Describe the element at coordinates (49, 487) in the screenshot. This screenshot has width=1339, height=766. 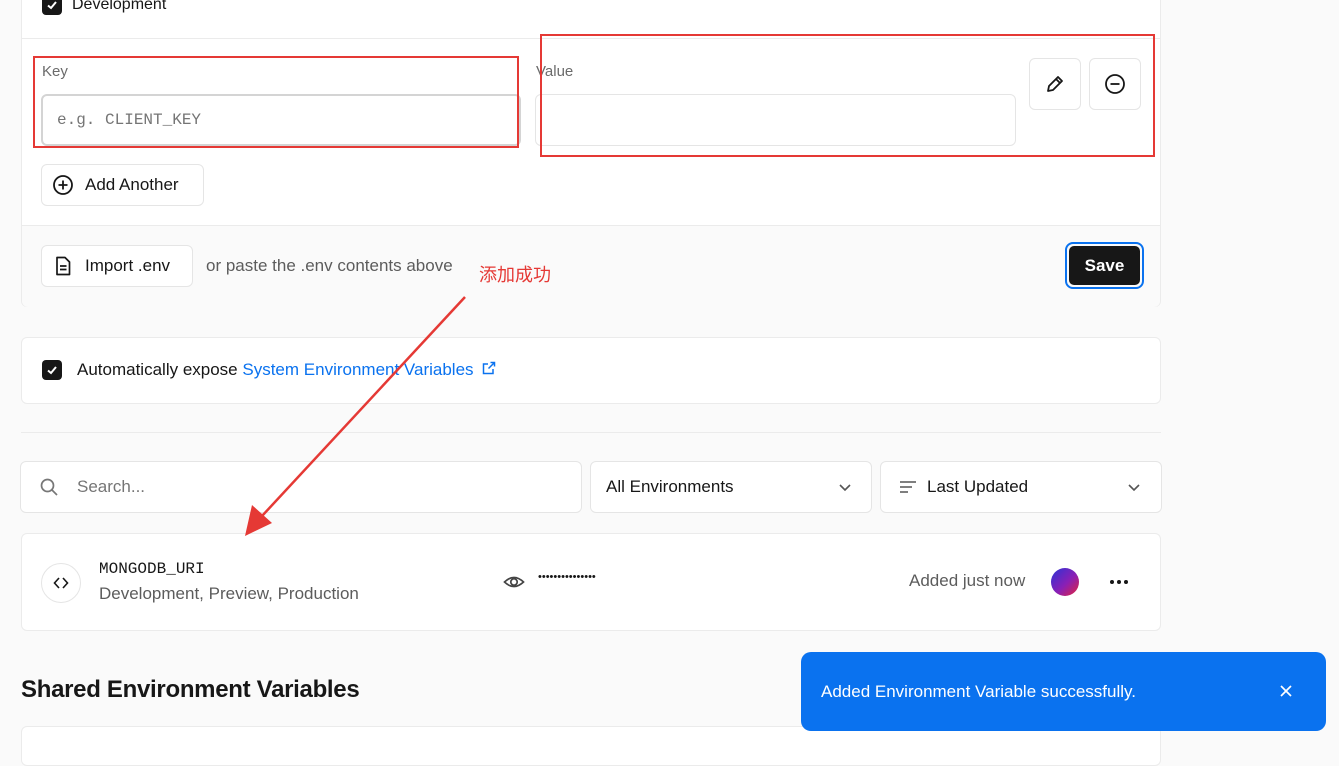
I see `search-icon` at that location.